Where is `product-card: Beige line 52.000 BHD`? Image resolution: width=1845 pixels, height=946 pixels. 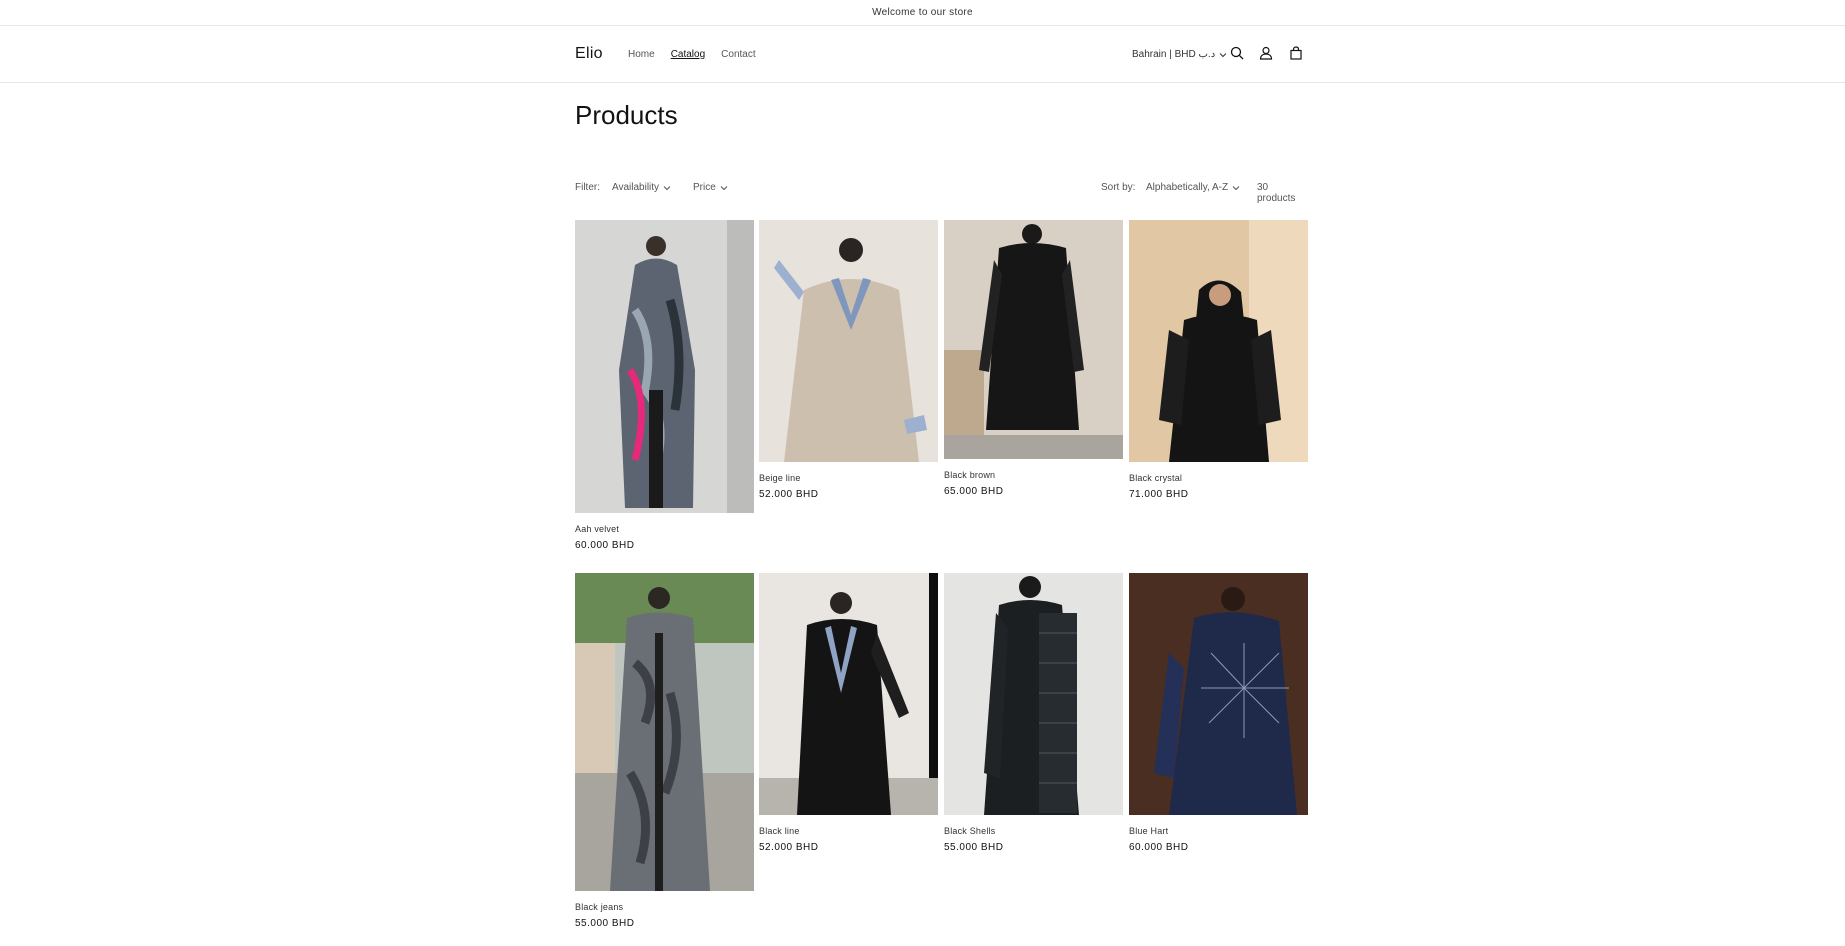 product-card: Beige line 52.000 BHD is located at coordinates (848, 360).